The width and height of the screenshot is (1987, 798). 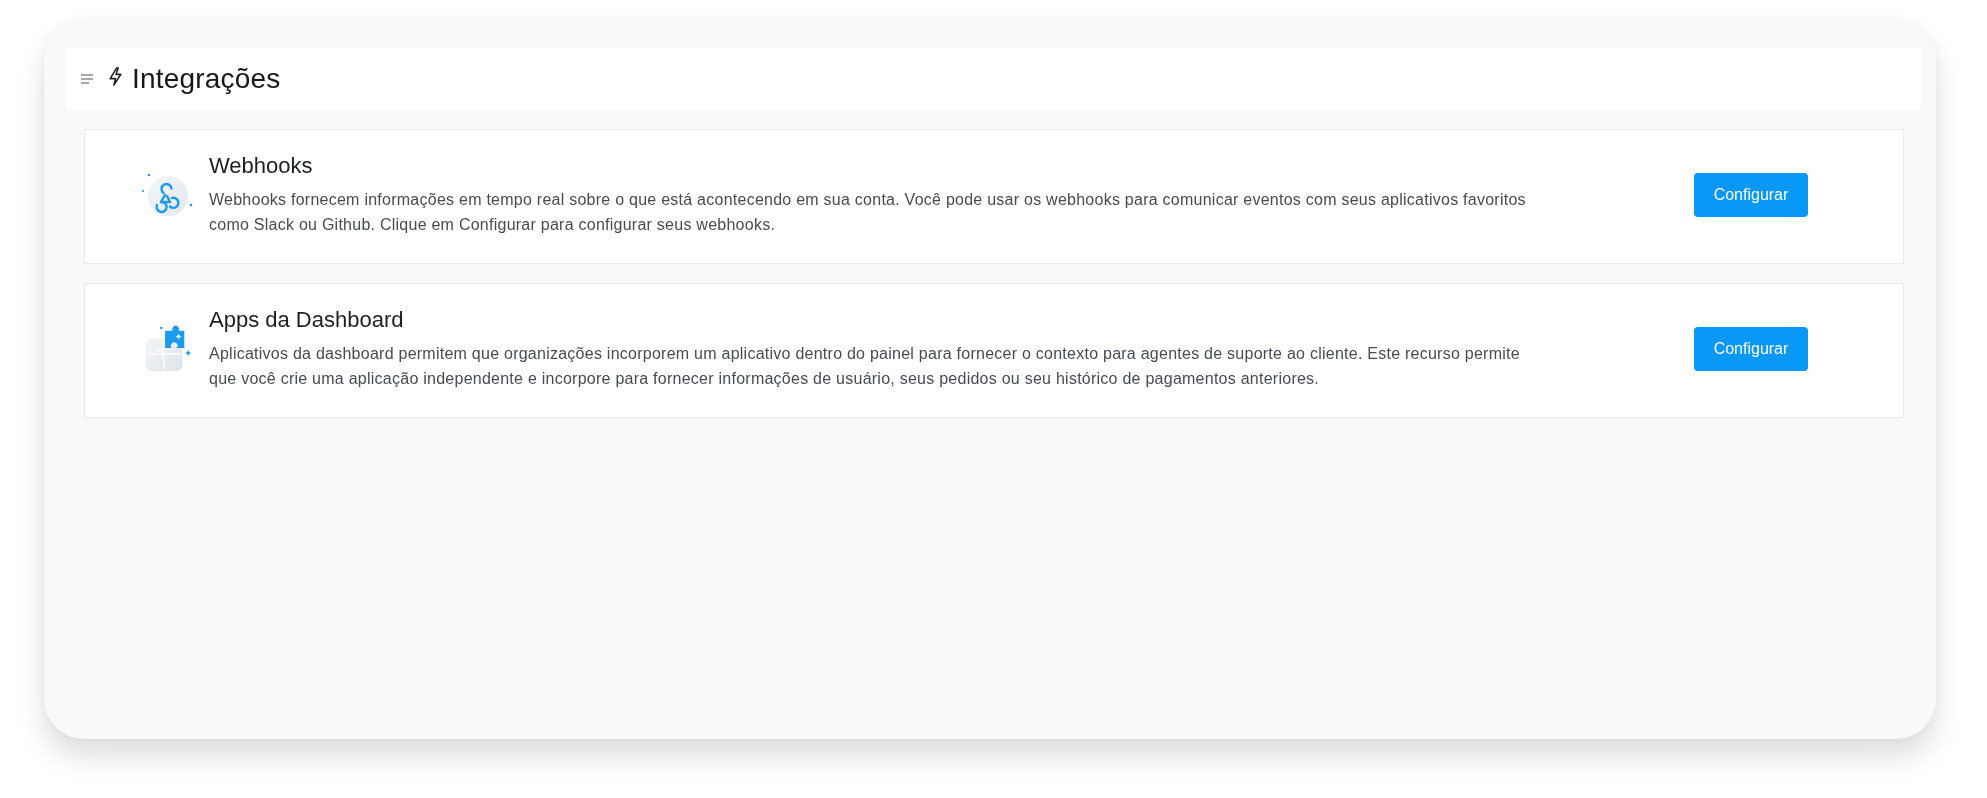 I want to click on card-description: Aplicativos da dashboard permitem que organizações incorporem um aplicativo dentro do painel para fornecer o contexto para agentes de suporte ao cliente. Este recurso permite que você crie uma aplicação independente e incorpore para fornecer informações de usuário, seus pedidos ou seu histórico de pagamentos anteriores., so click(x=865, y=366).